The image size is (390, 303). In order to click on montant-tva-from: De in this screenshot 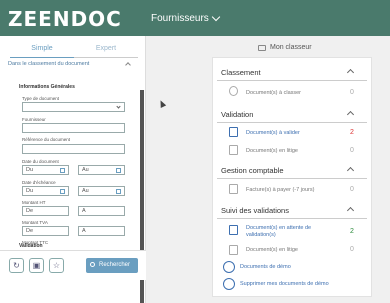, I will do `click(45, 231)`.